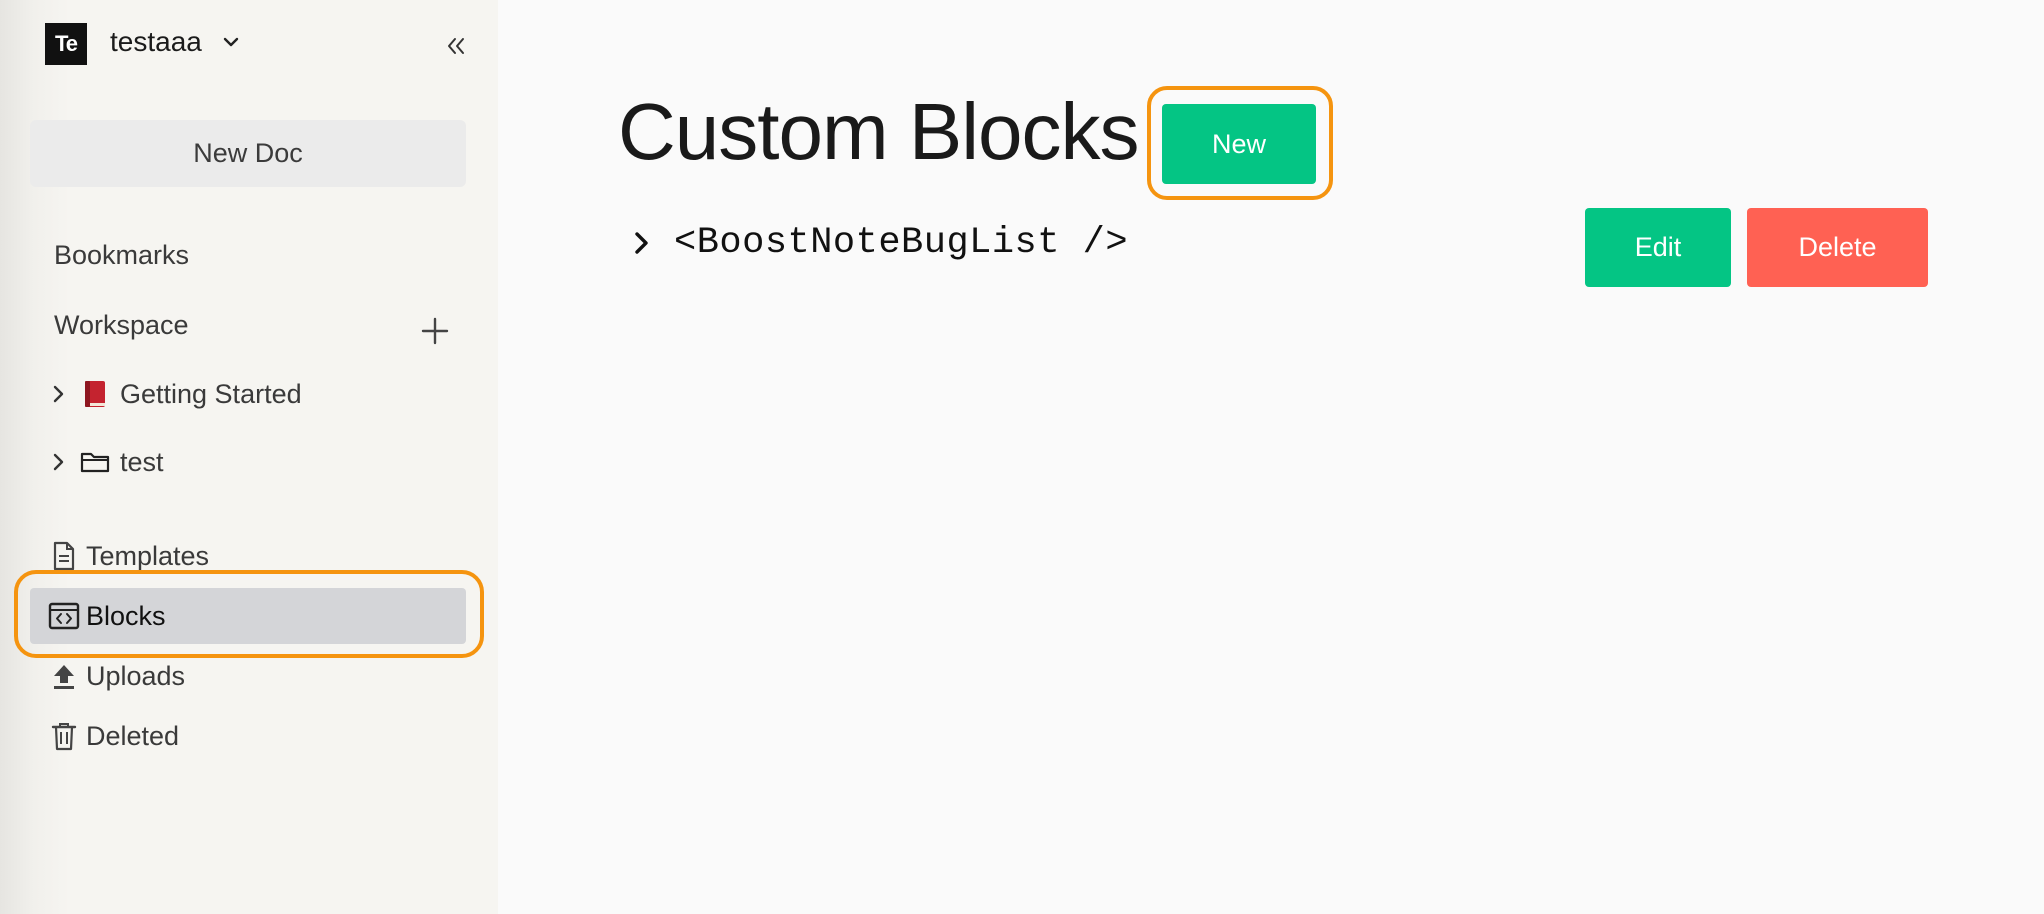  I want to click on bookmarks-link: Bookmarks, so click(121, 255).